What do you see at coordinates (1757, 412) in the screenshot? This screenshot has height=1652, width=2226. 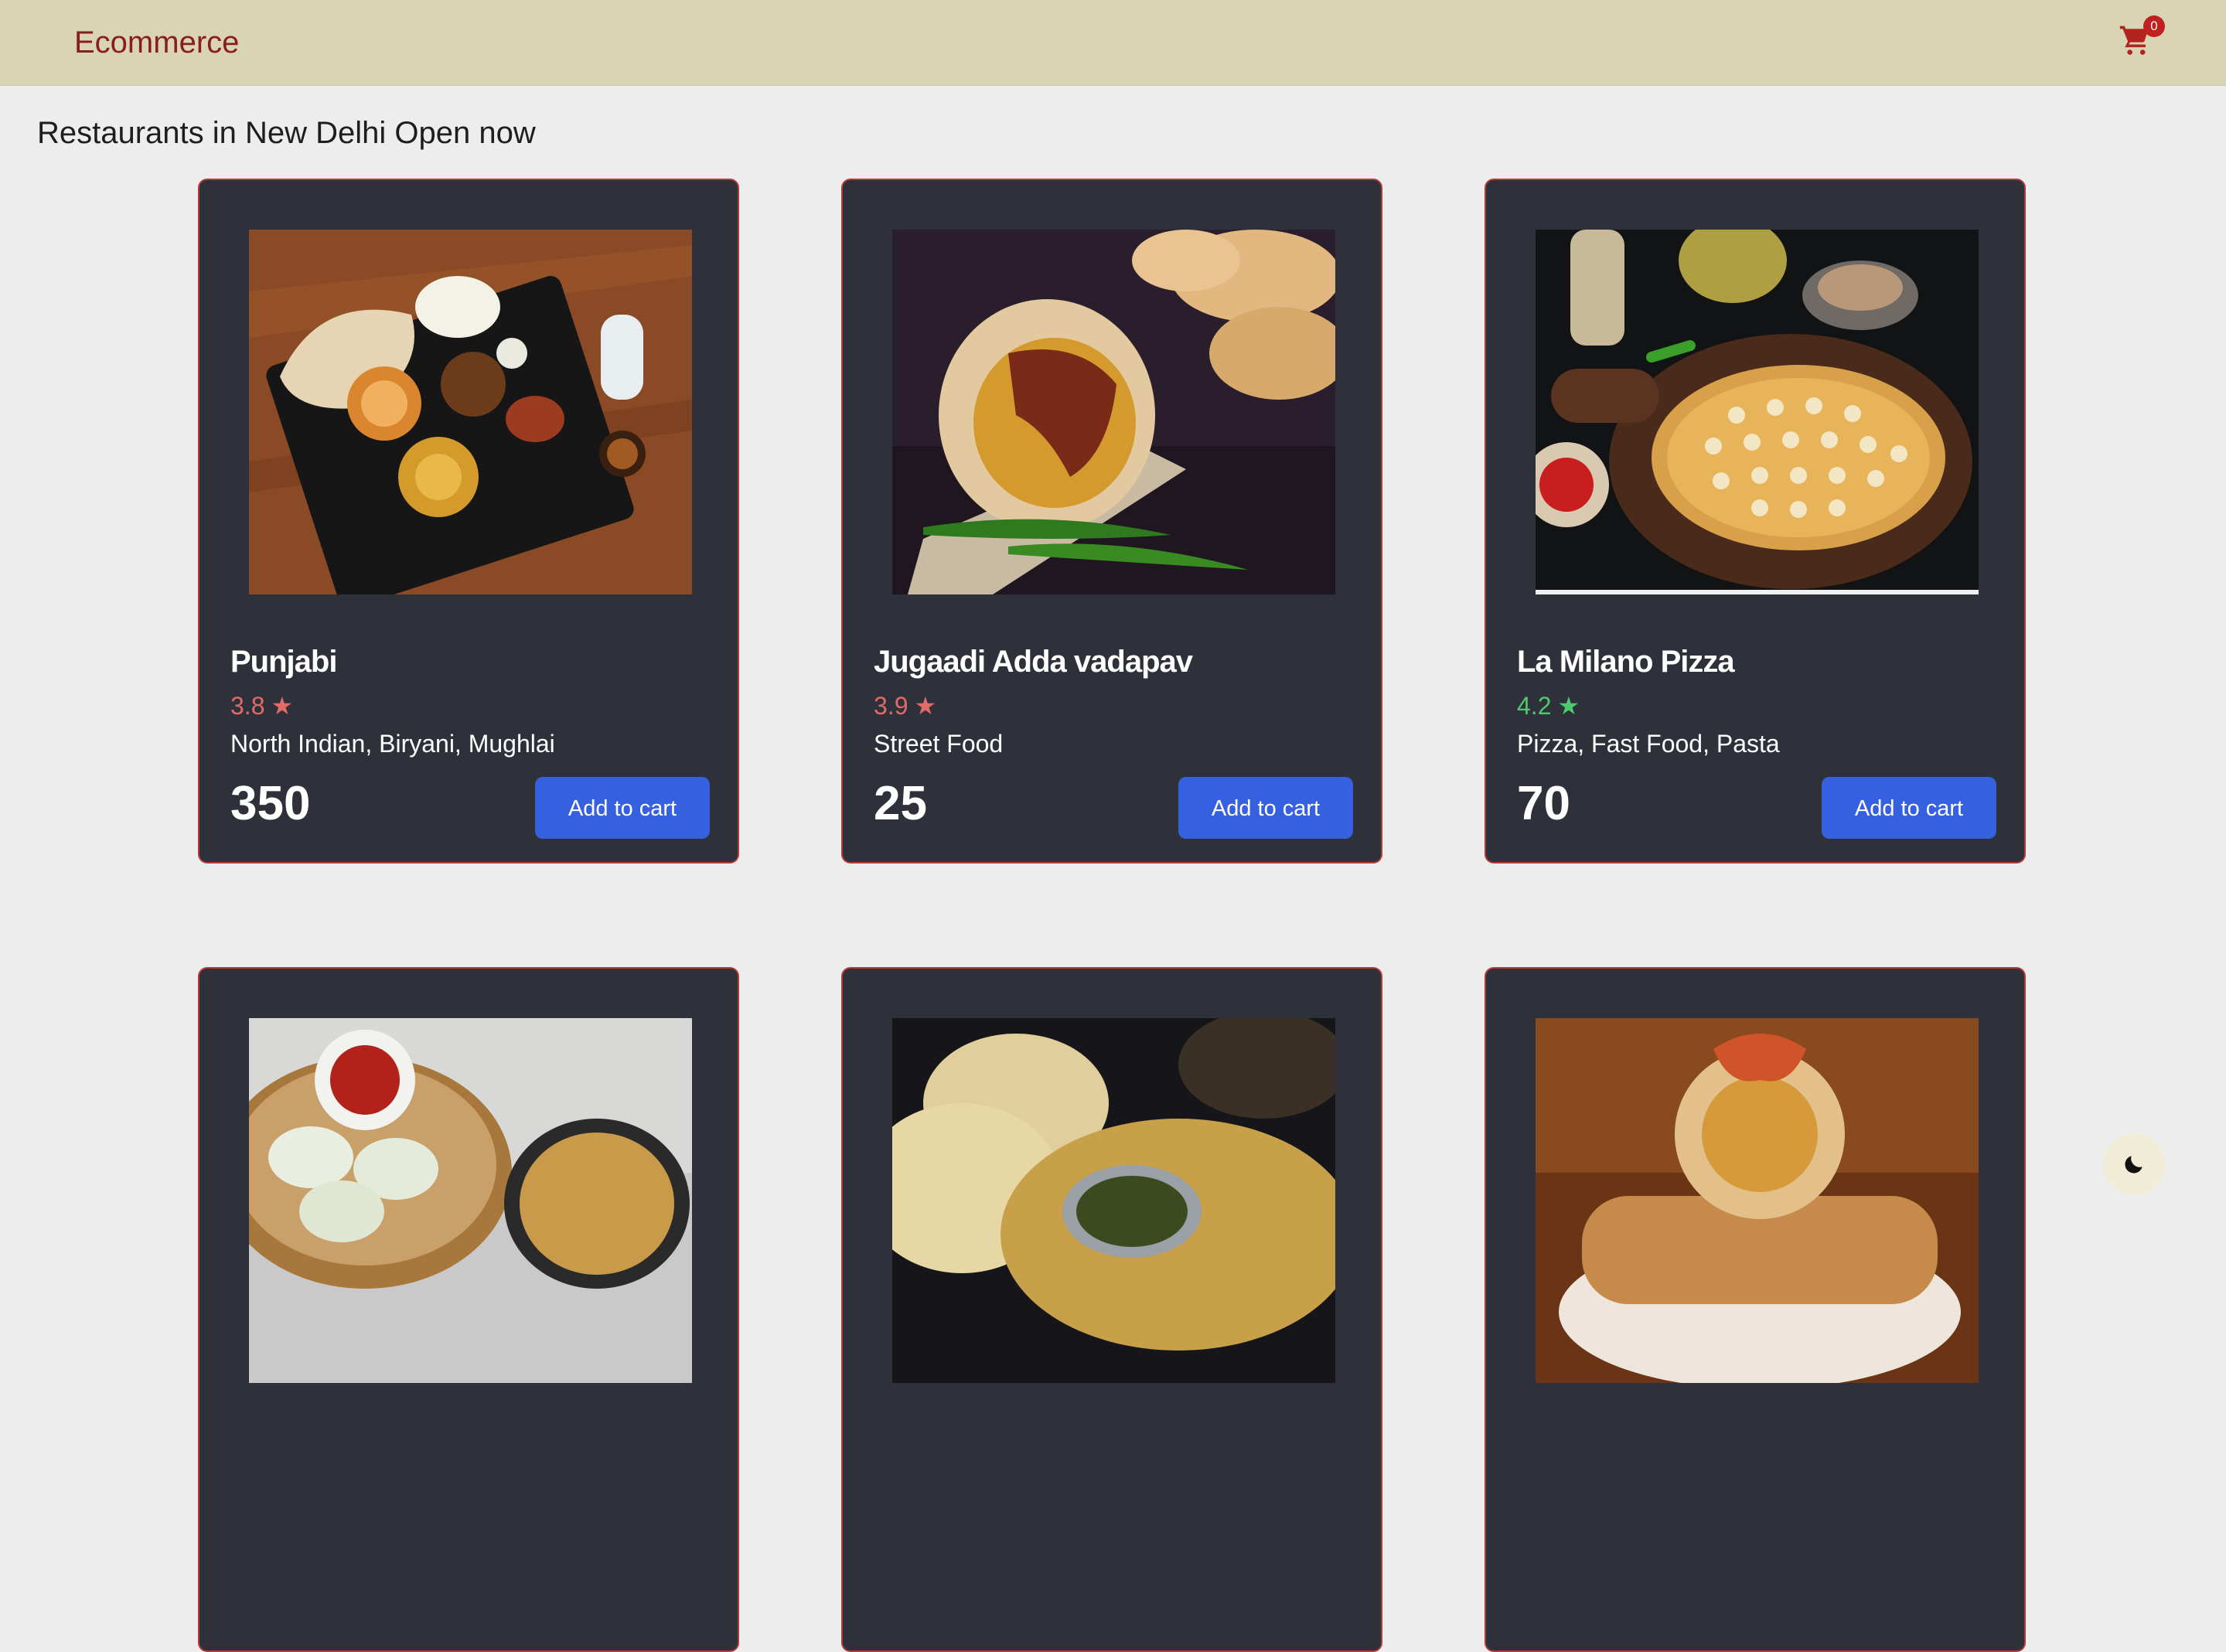 I see `pizza-image` at bounding box center [1757, 412].